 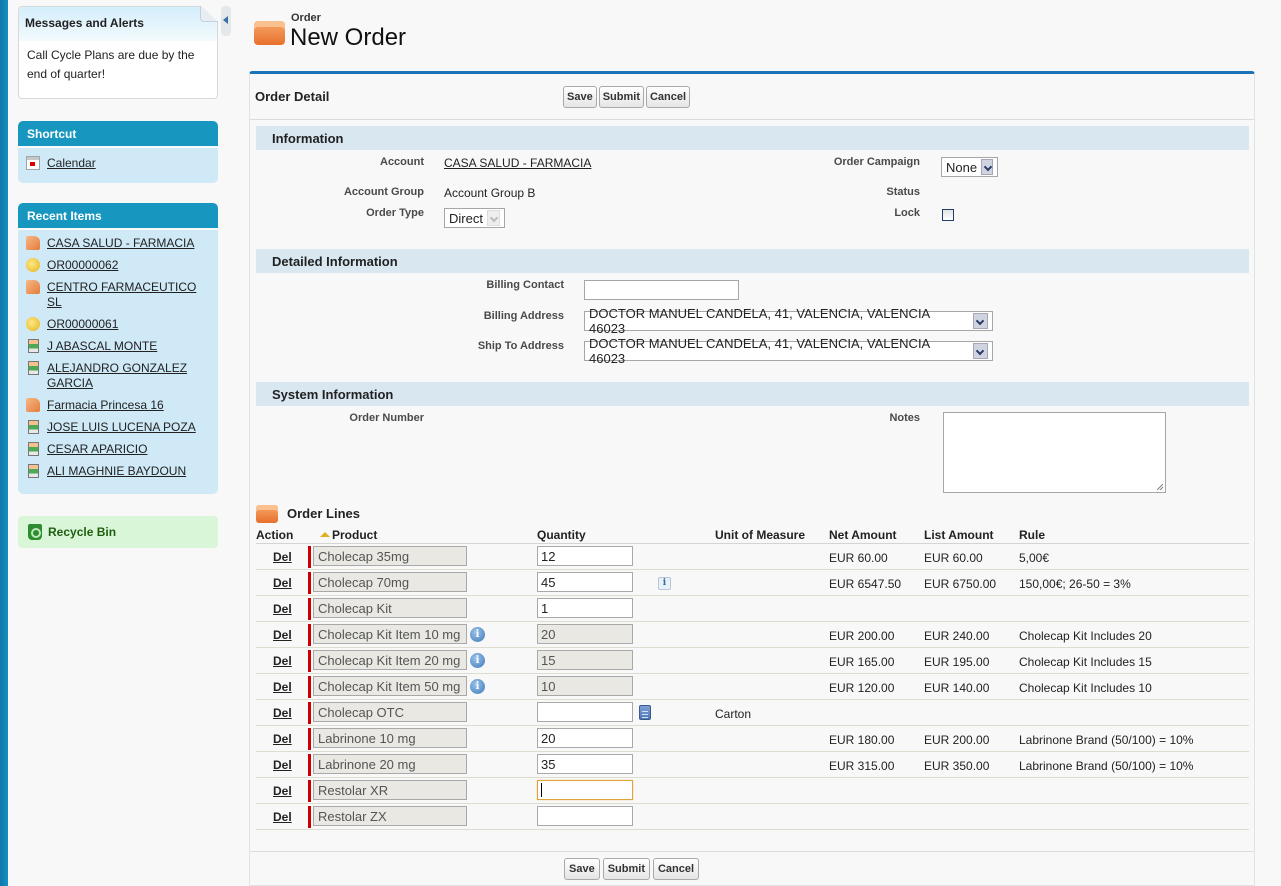 I want to click on net-amount: EUR 200.00, so click(x=862, y=636).